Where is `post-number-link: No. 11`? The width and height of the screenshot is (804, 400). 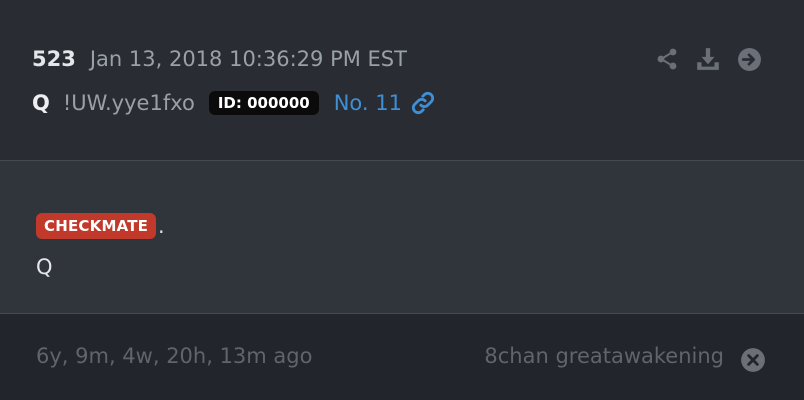 post-number-link: No. 11 is located at coordinates (368, 103).